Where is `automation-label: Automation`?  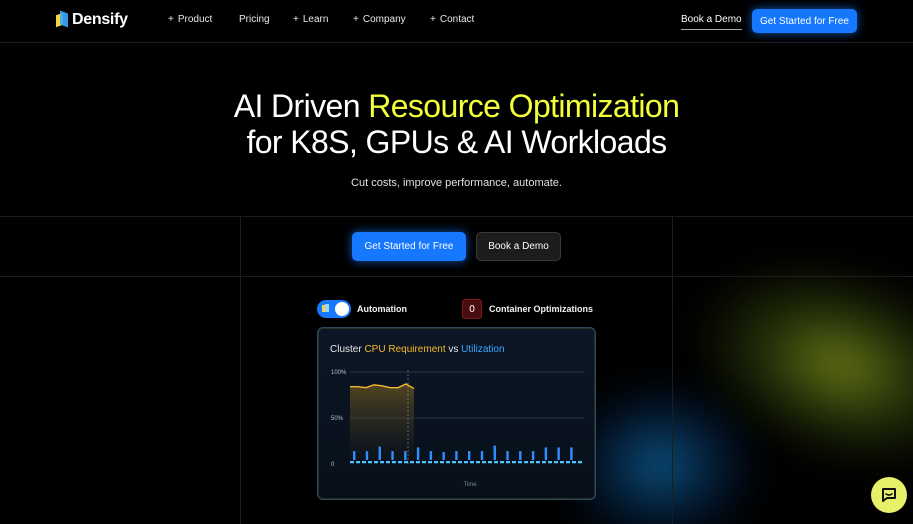
automation-label: Automation is located at coordinates (382, 309).